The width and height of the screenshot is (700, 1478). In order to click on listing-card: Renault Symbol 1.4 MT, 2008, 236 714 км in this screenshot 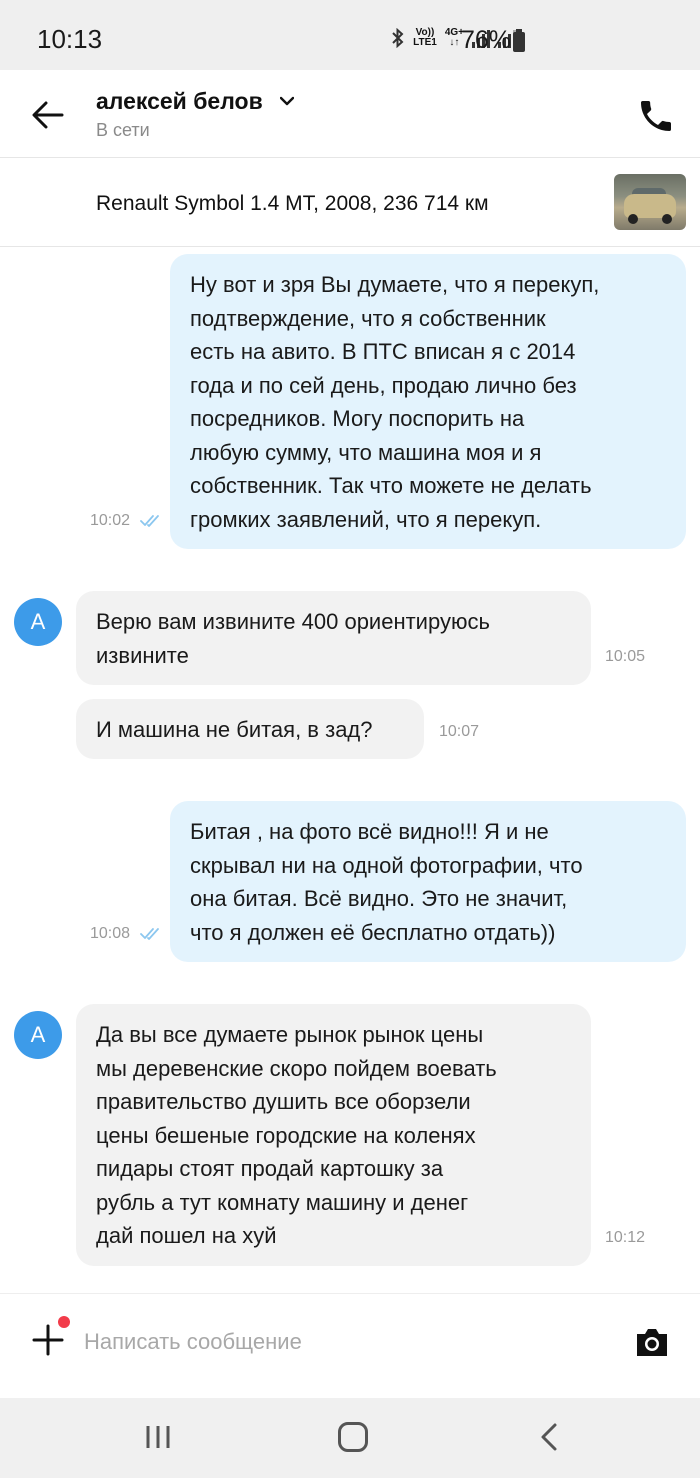, I will do `click(350, 203)`.